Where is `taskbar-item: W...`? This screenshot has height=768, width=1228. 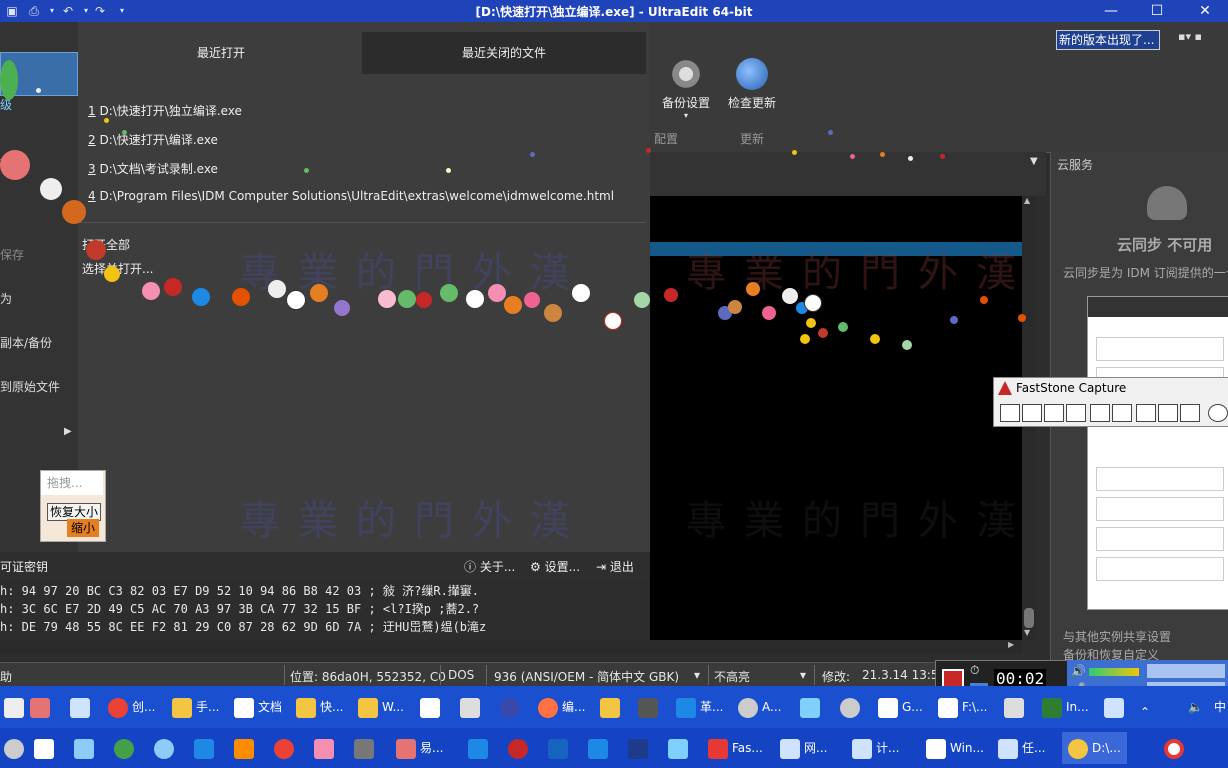 taskbar-item: W... is located at coordinates (381, 707).